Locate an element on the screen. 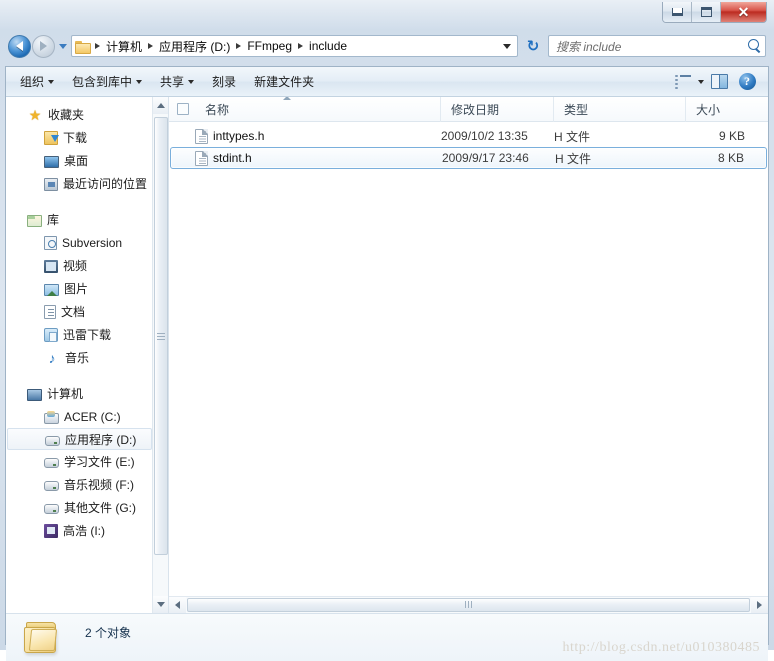 This screenshot has width=774, height=661. search-input: 搜索 include is located at coordinates (651, 46).